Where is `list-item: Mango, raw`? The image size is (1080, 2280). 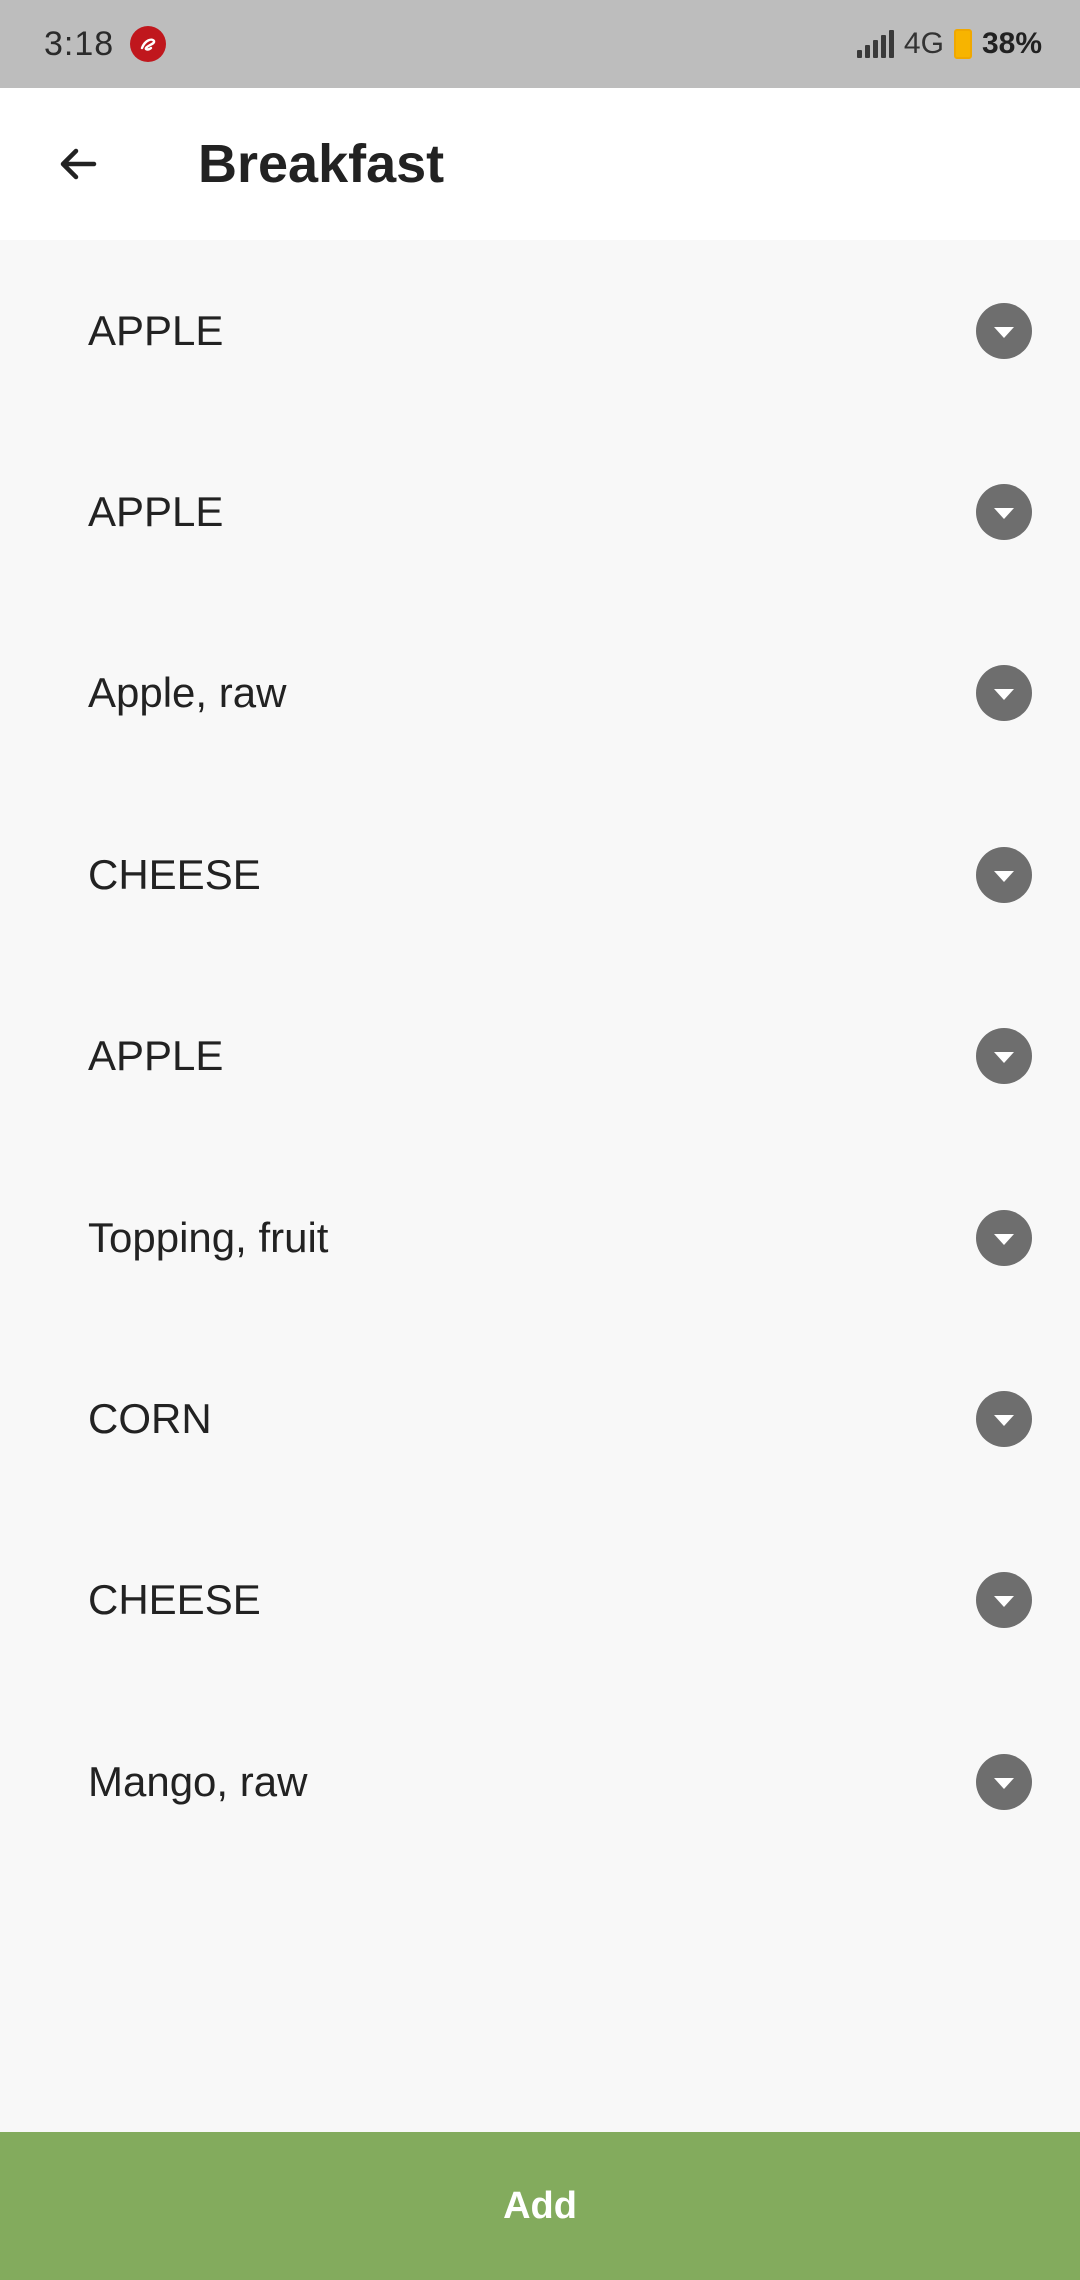
list-item: Mango, raw is located at coordinates (540, 1781).